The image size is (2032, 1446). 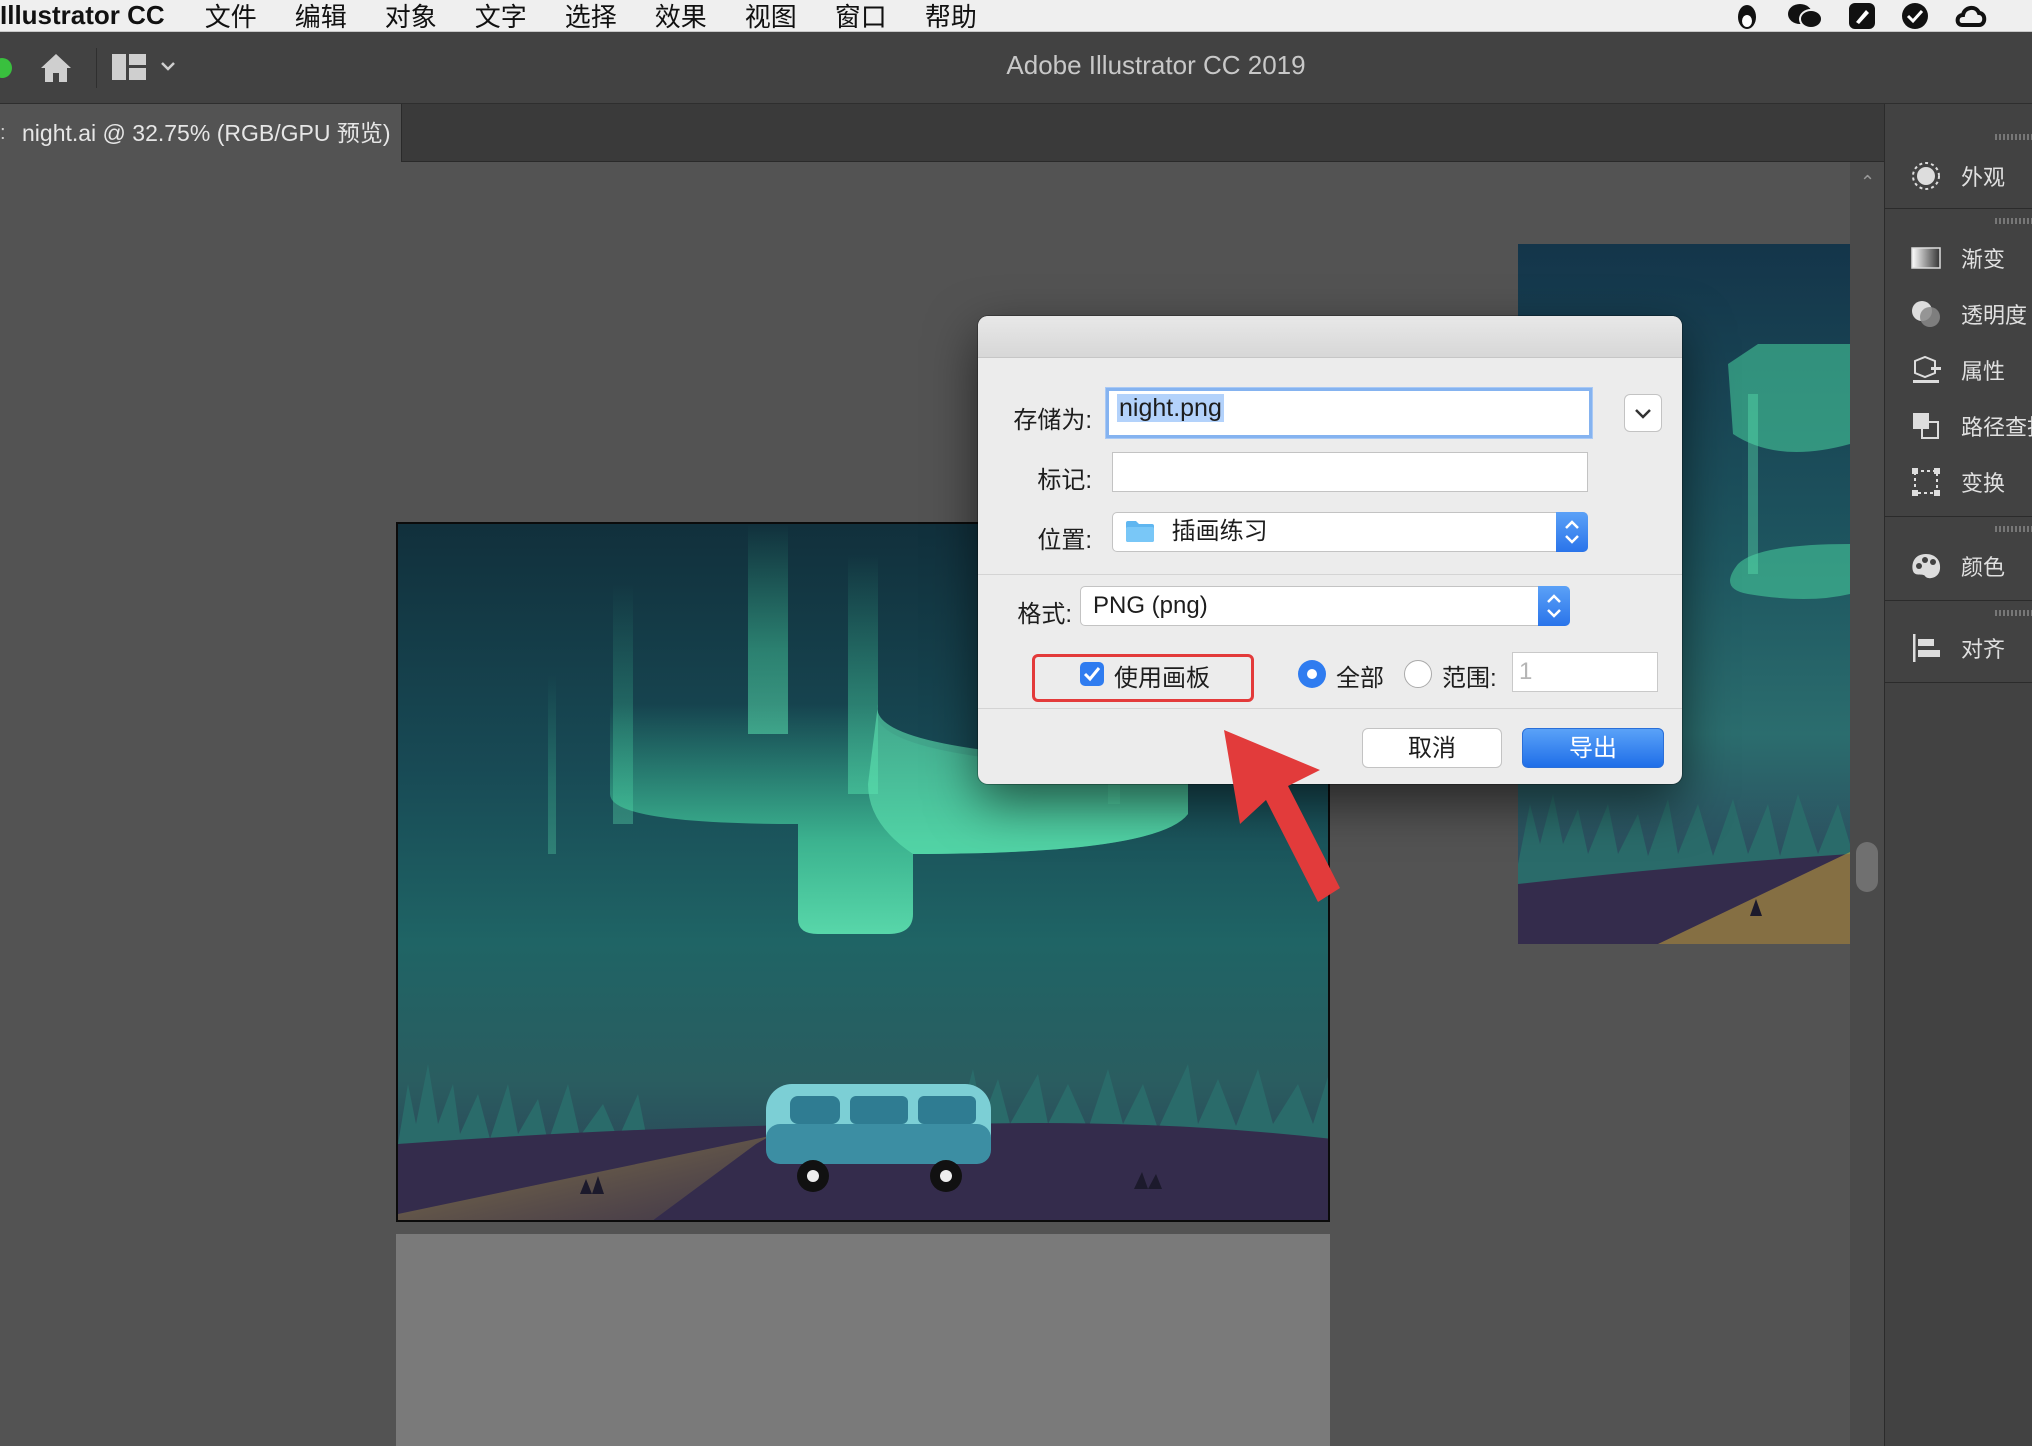 What do you see at coordinates (1350, 472) in the screenshot?
I see `tags-field` at bounding box center [1350, 472].